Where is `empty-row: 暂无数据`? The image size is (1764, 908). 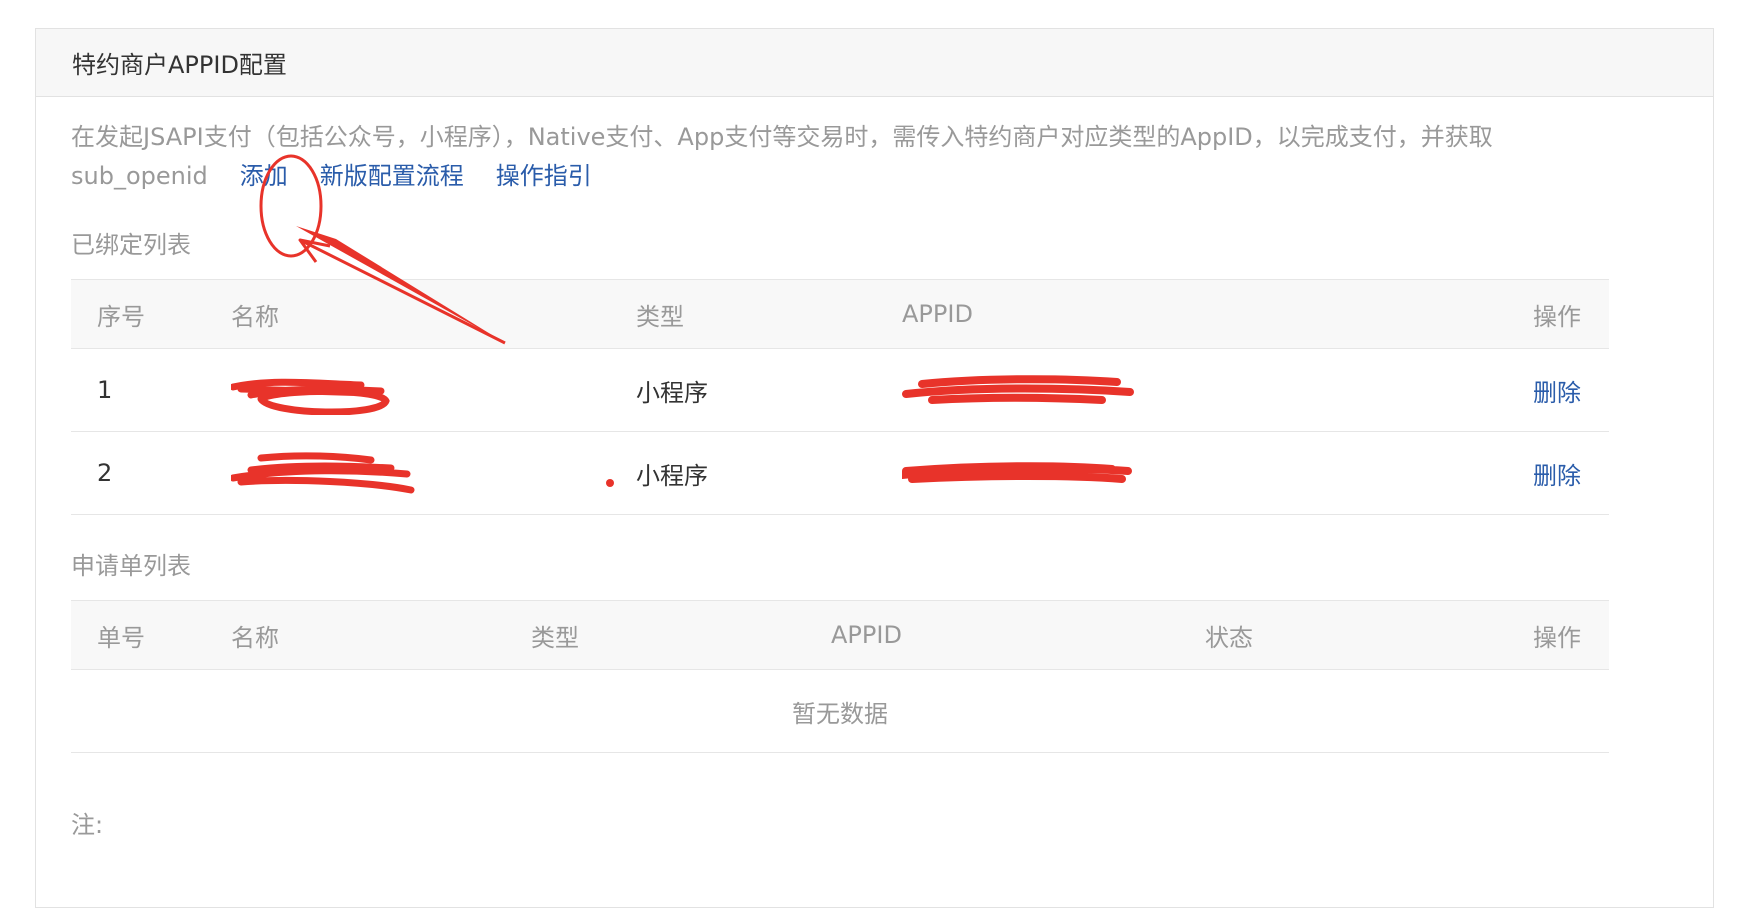
empty-row: 暂无数据 is located at coordinates (840, 711).